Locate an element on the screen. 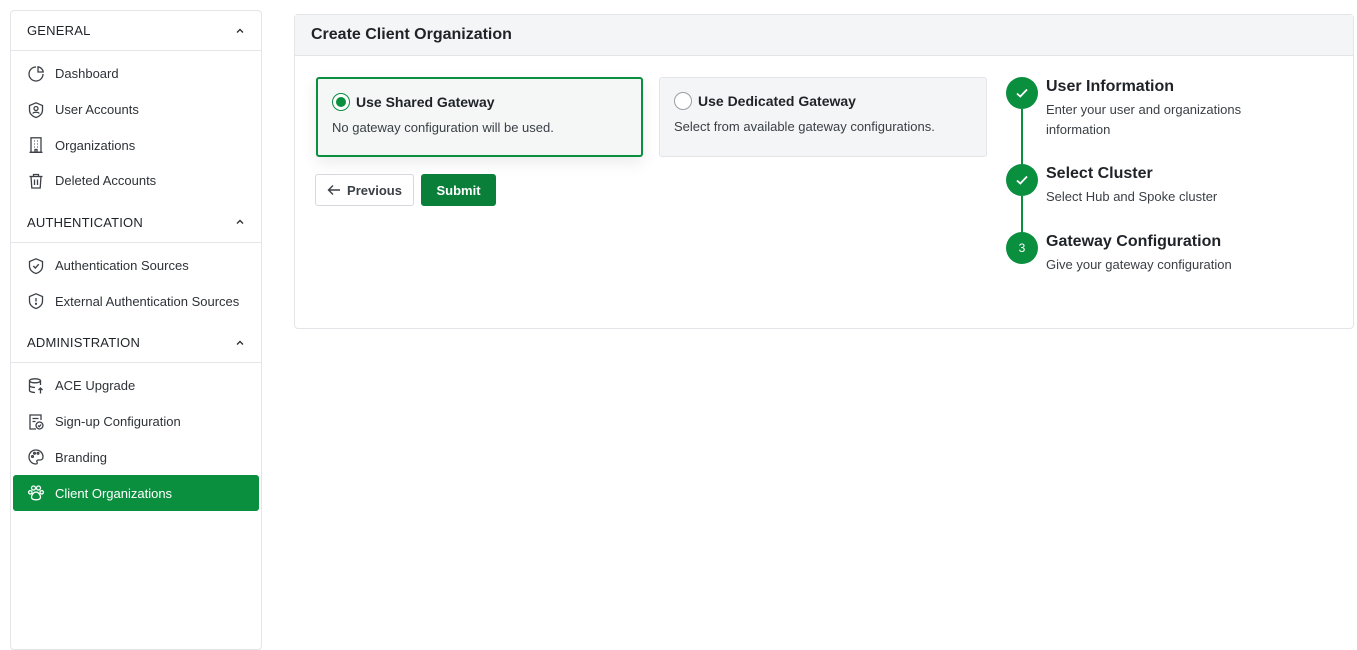 This screenshot has height=650, width=1357. section-header-authentication: AUTHENTICATION is located at coordinates (136, 223).